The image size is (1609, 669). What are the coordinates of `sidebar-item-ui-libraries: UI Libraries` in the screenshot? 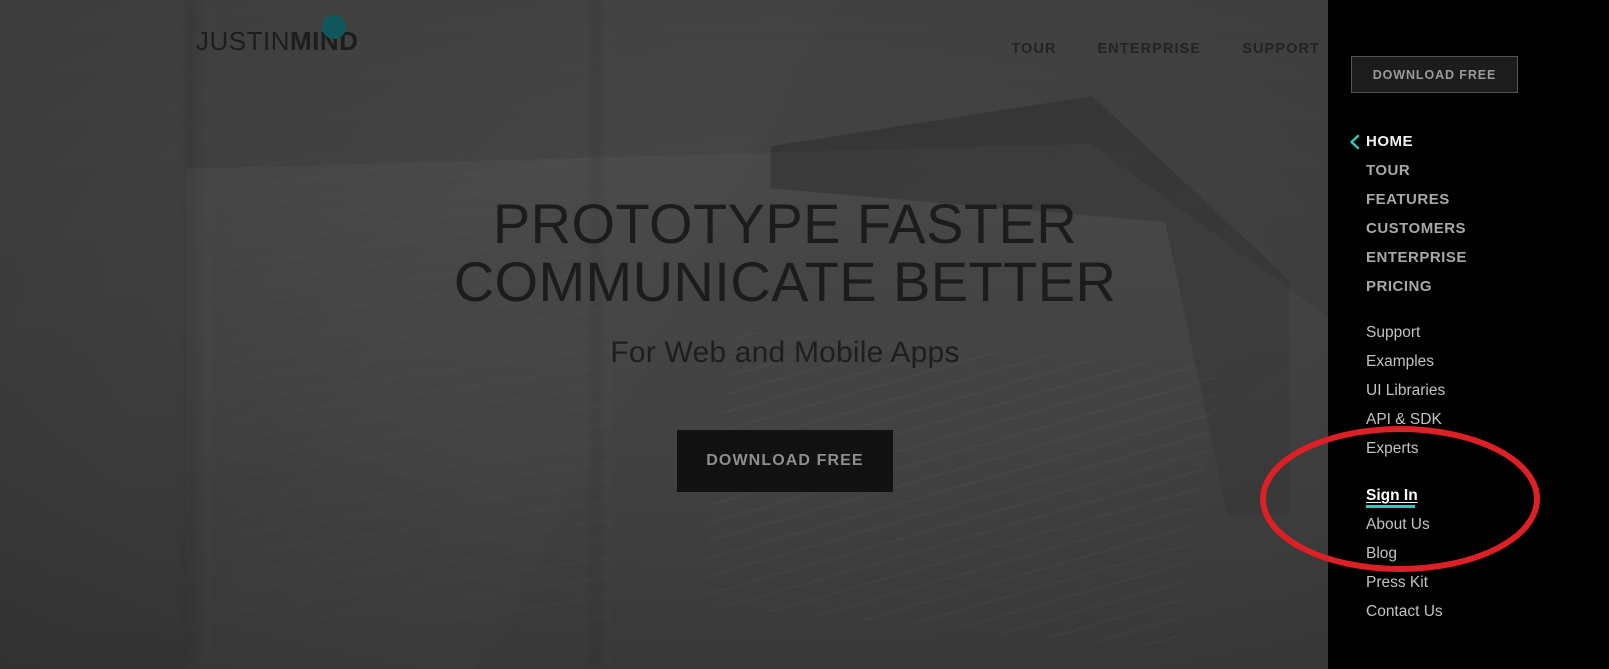 It's located at (1487, 390).